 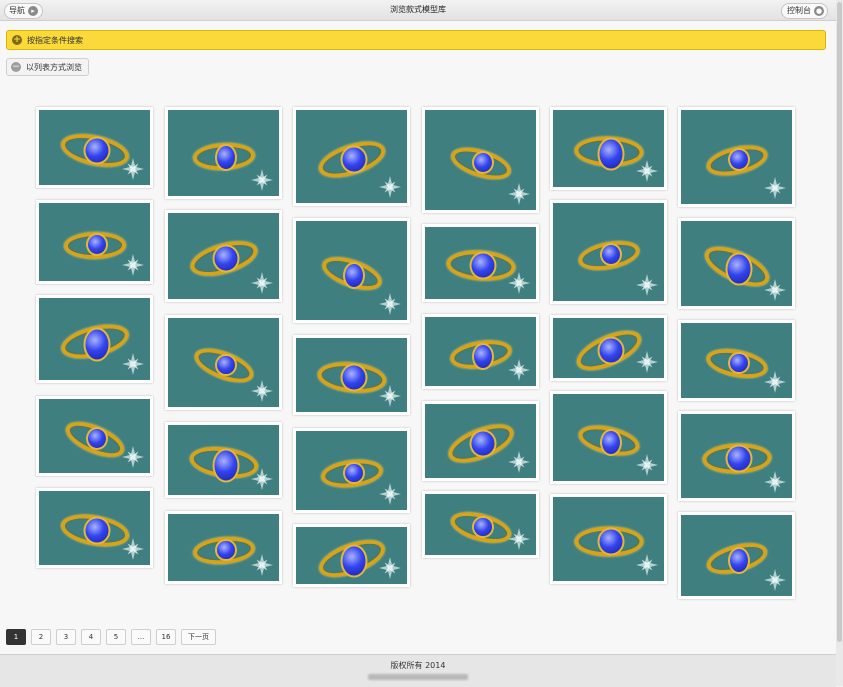 I want to click on page-button: 4, so click(x=91, y=637).